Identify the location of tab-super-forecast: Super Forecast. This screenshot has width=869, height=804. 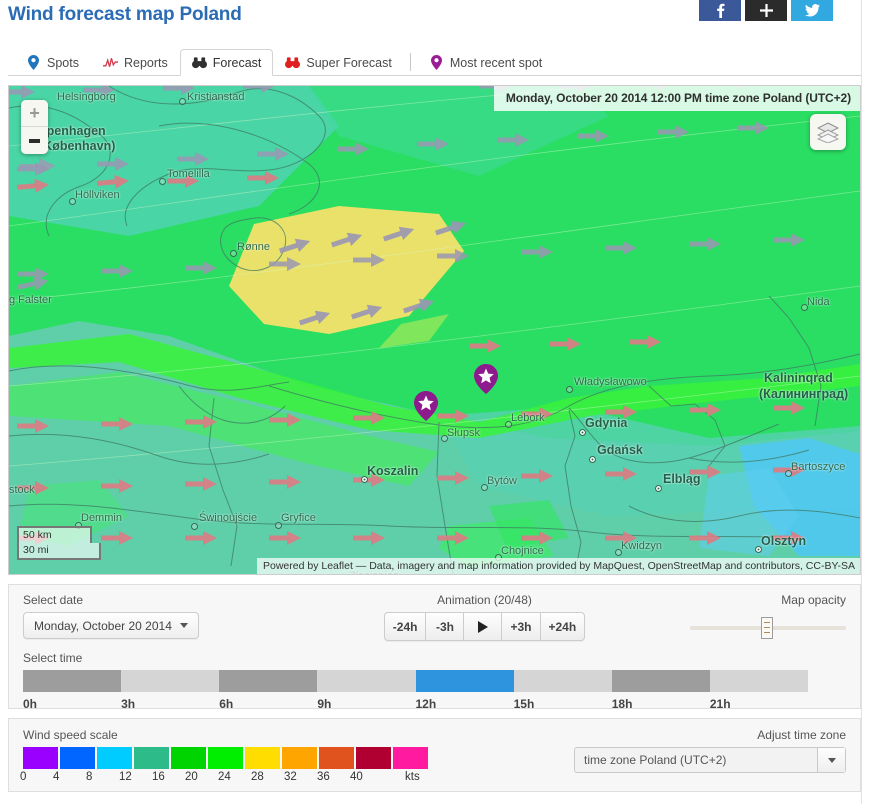
(338, 62).